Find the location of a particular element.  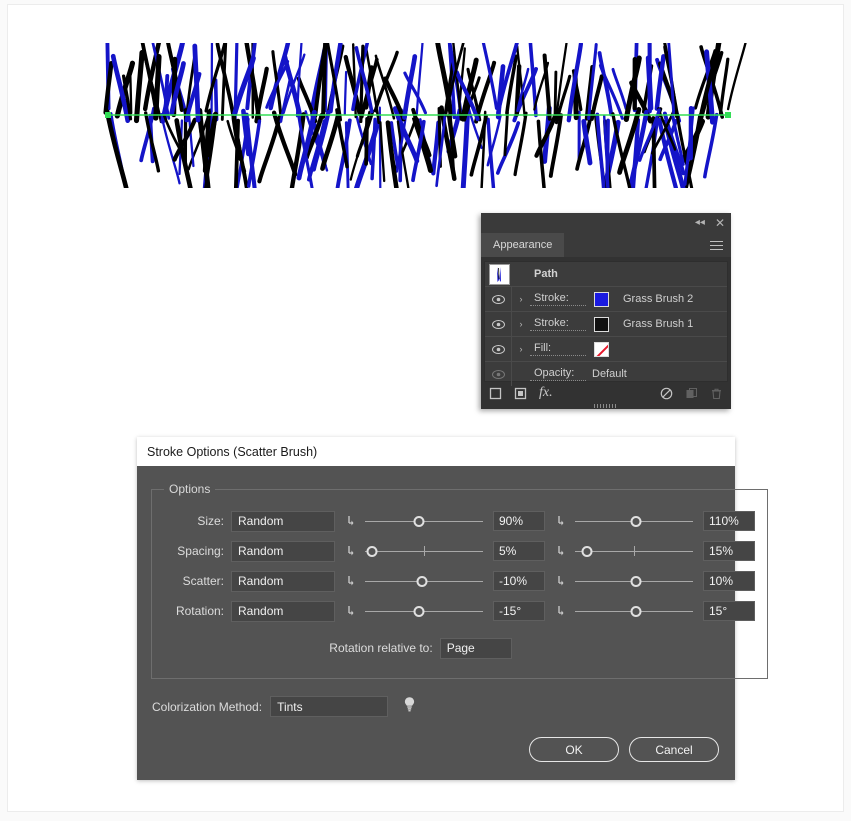

scatter-min-slider-block: -10% is located at coordinates (446, 581).